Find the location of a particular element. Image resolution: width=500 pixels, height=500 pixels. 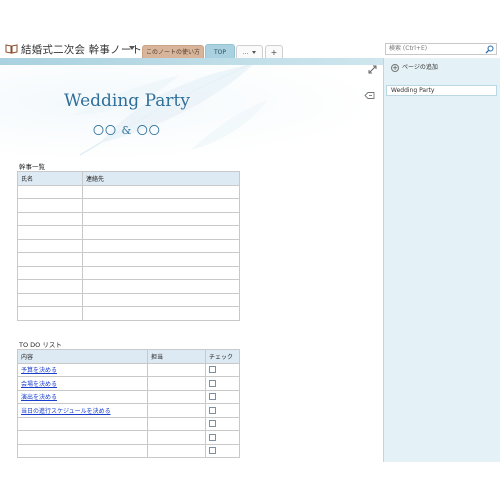

staff-section-label: 幹事一覧 is located at coordinates (32, 167).